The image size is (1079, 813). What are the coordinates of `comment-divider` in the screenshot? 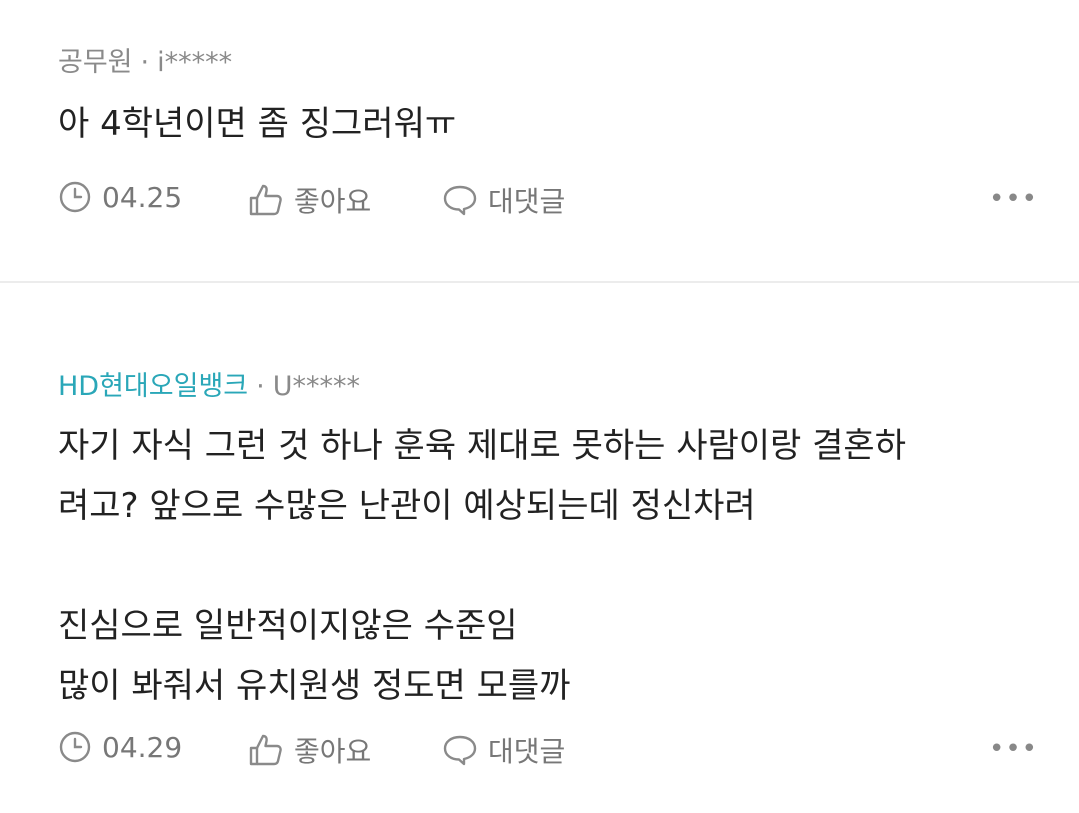 It's located at (539, 282).